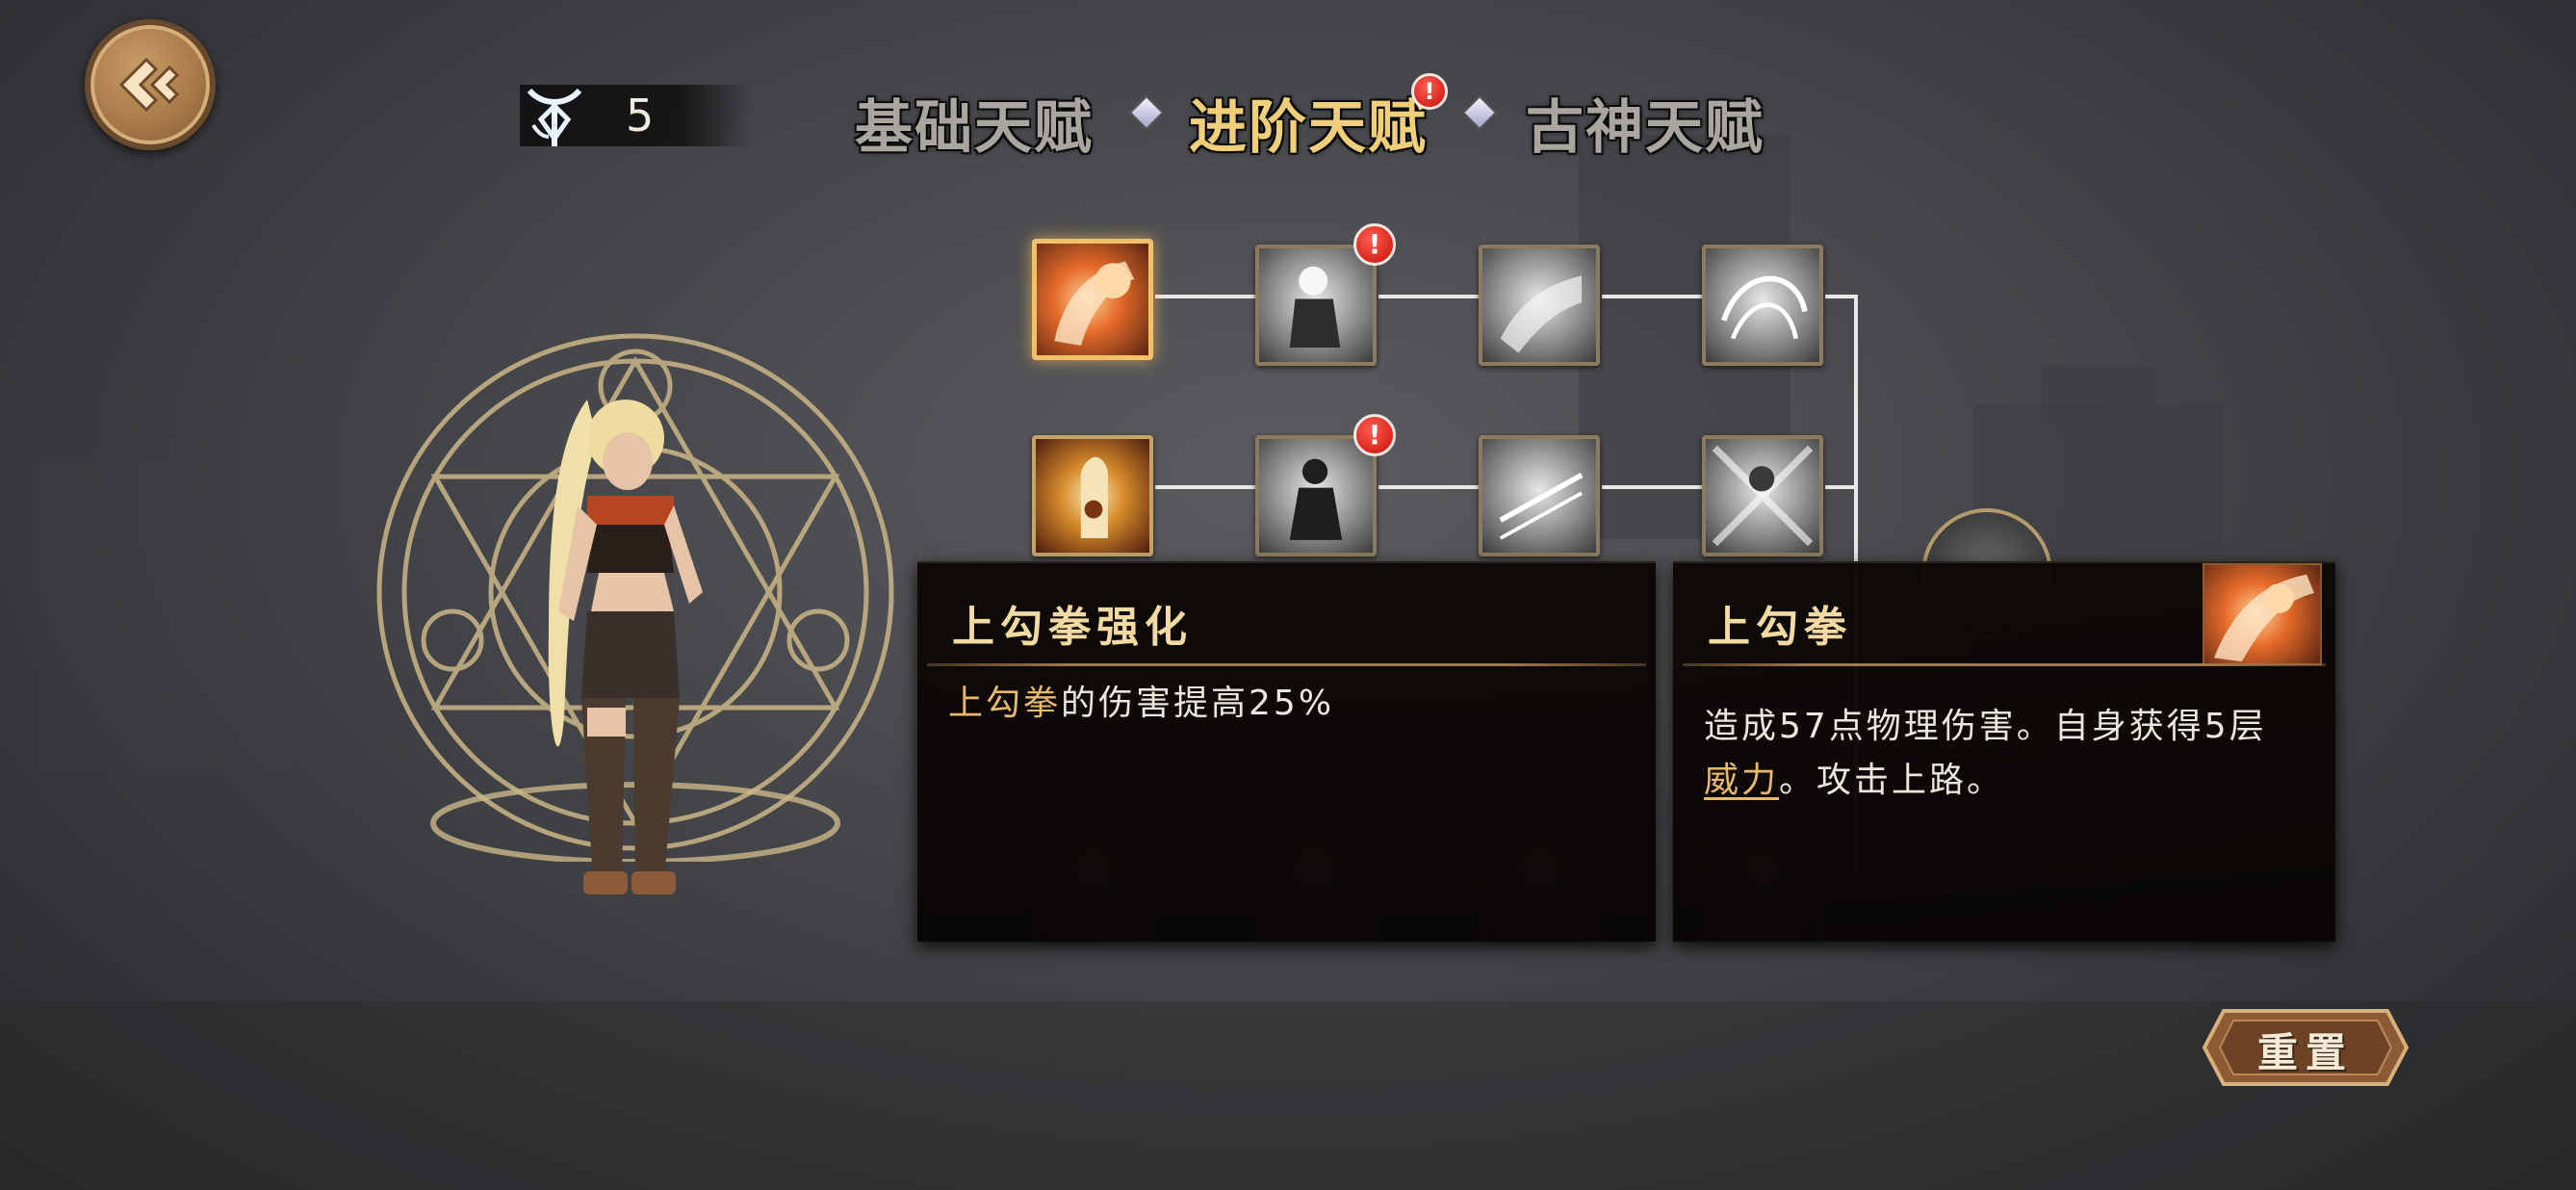  I want to click on palm-strike-skill-icon, so click(1094, 498).